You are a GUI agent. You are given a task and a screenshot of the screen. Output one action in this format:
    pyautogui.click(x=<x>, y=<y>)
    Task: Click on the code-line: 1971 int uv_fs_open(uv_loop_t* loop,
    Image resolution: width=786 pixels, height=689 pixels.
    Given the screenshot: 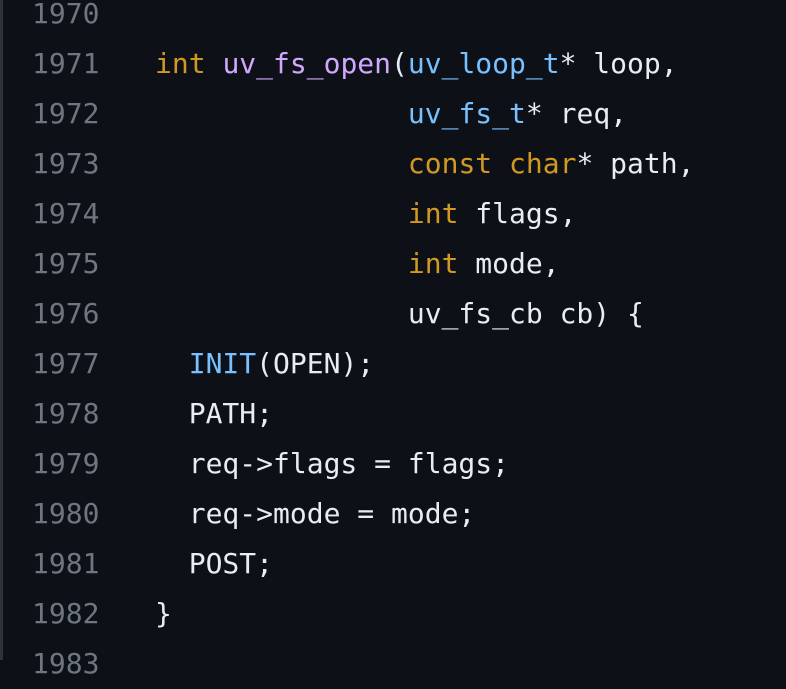 What is the action you would take?
    pyautogui.click(x=393, y=64)
    